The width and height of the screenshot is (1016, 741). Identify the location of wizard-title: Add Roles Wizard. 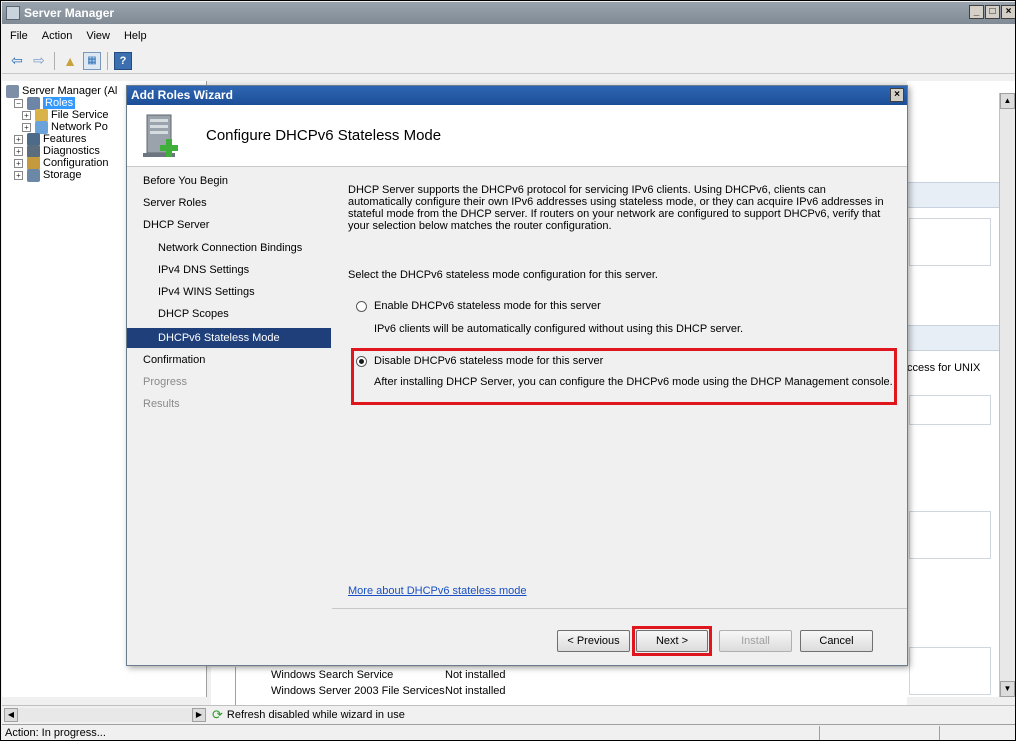
(182, 95).